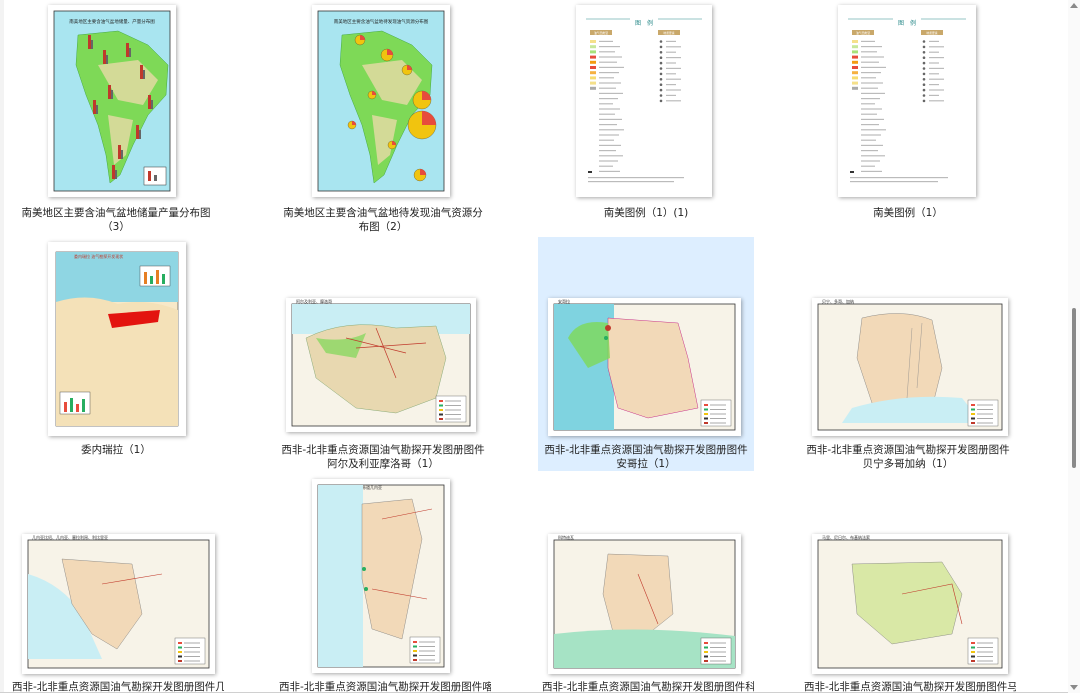 The width and height of the screenshot is (1080, 693). I want to click on file-name-label: 南美图例（1）, so click(908, 213).